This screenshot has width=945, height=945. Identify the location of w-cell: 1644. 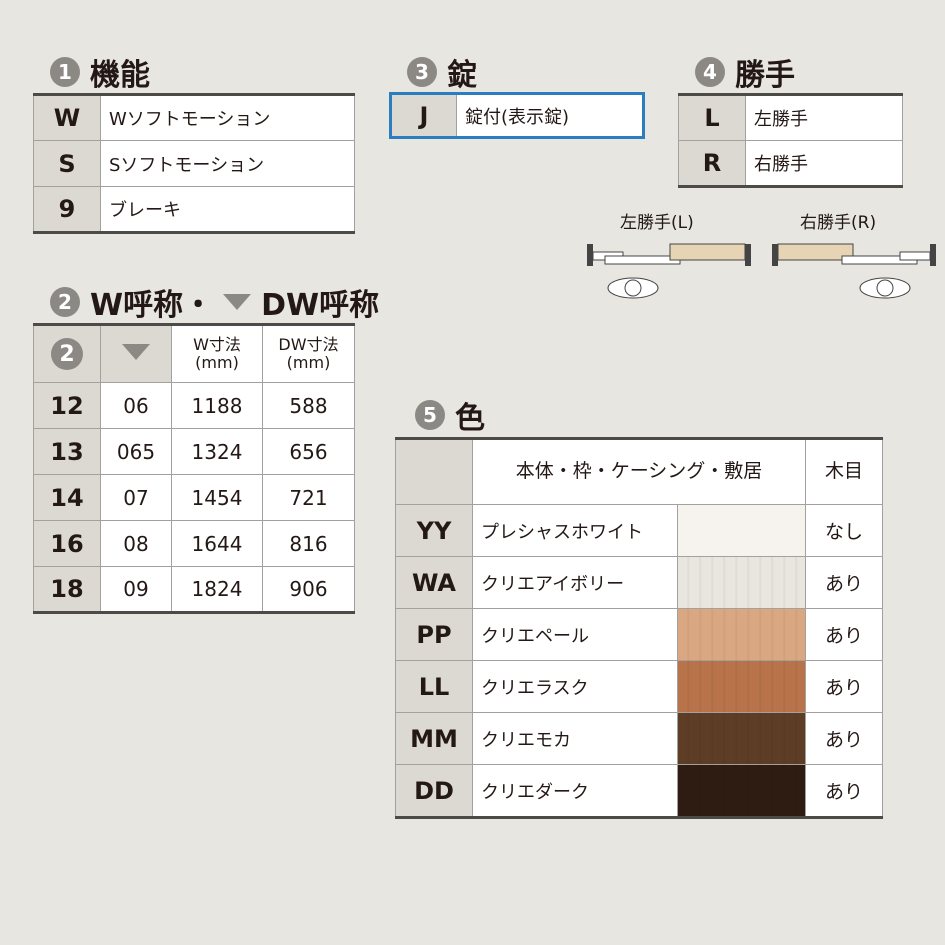
(217, 543).